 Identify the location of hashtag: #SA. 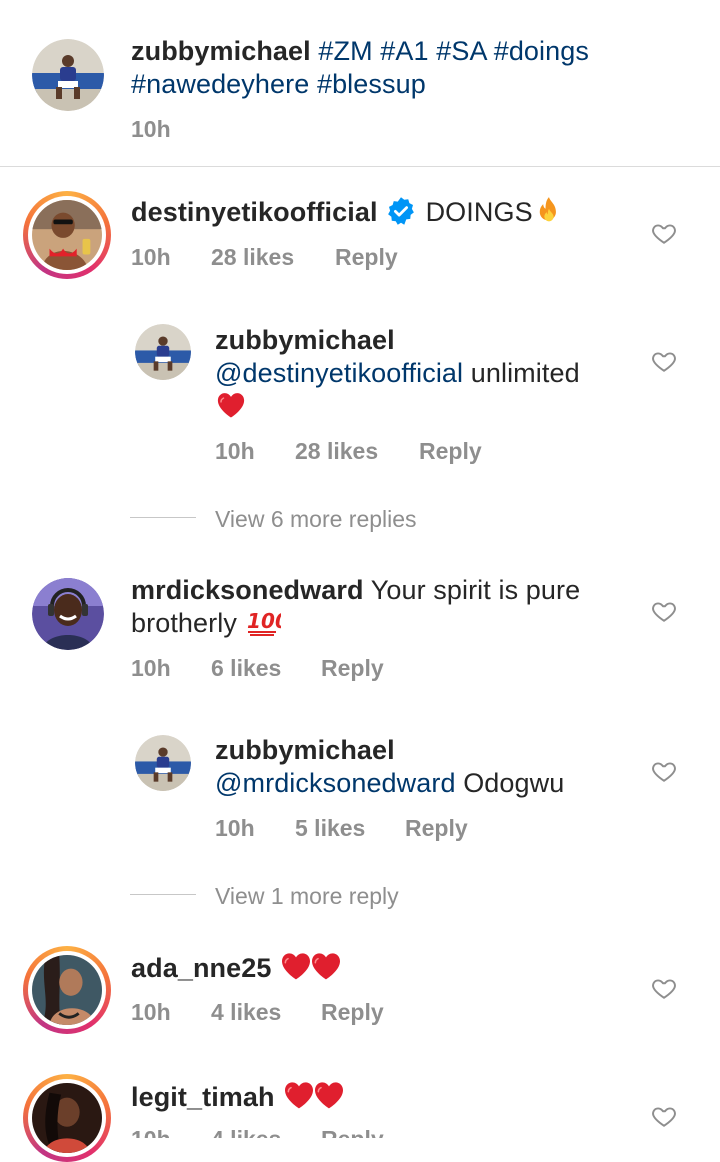
(461, 51).